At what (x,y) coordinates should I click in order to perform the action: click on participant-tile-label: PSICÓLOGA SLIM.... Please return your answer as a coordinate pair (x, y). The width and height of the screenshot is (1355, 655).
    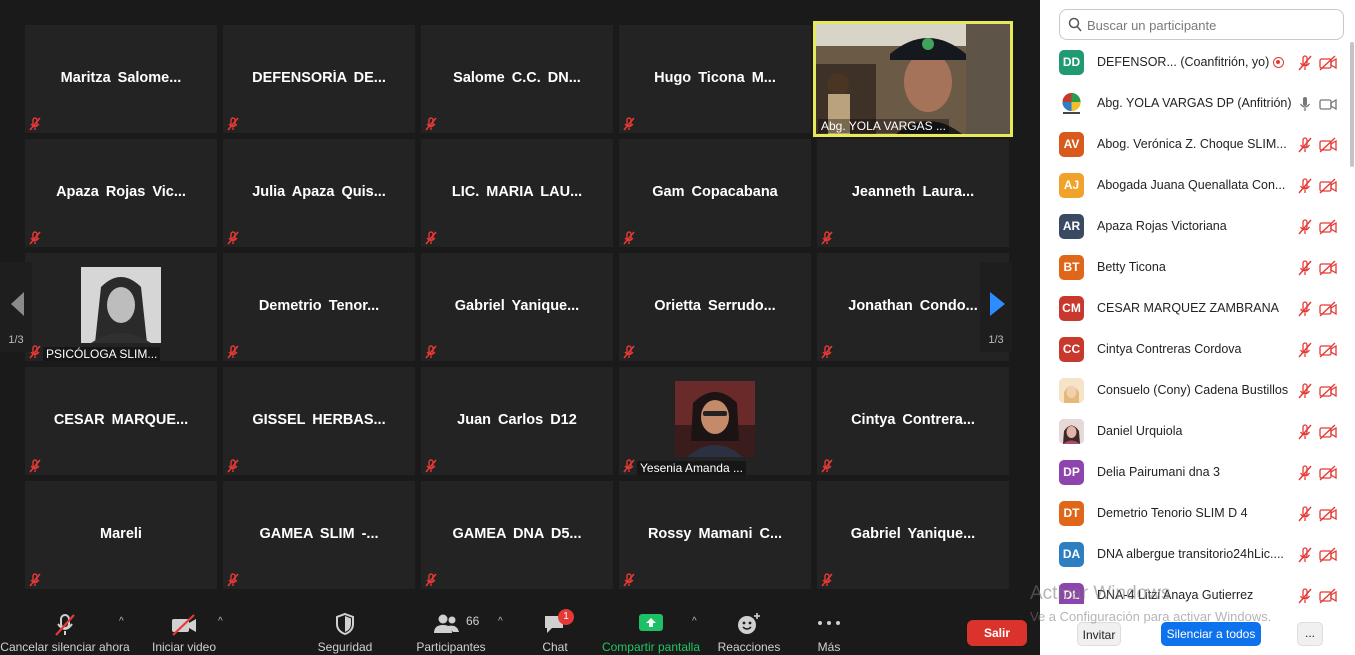
    Looking at the image, I should click on (102, 354).